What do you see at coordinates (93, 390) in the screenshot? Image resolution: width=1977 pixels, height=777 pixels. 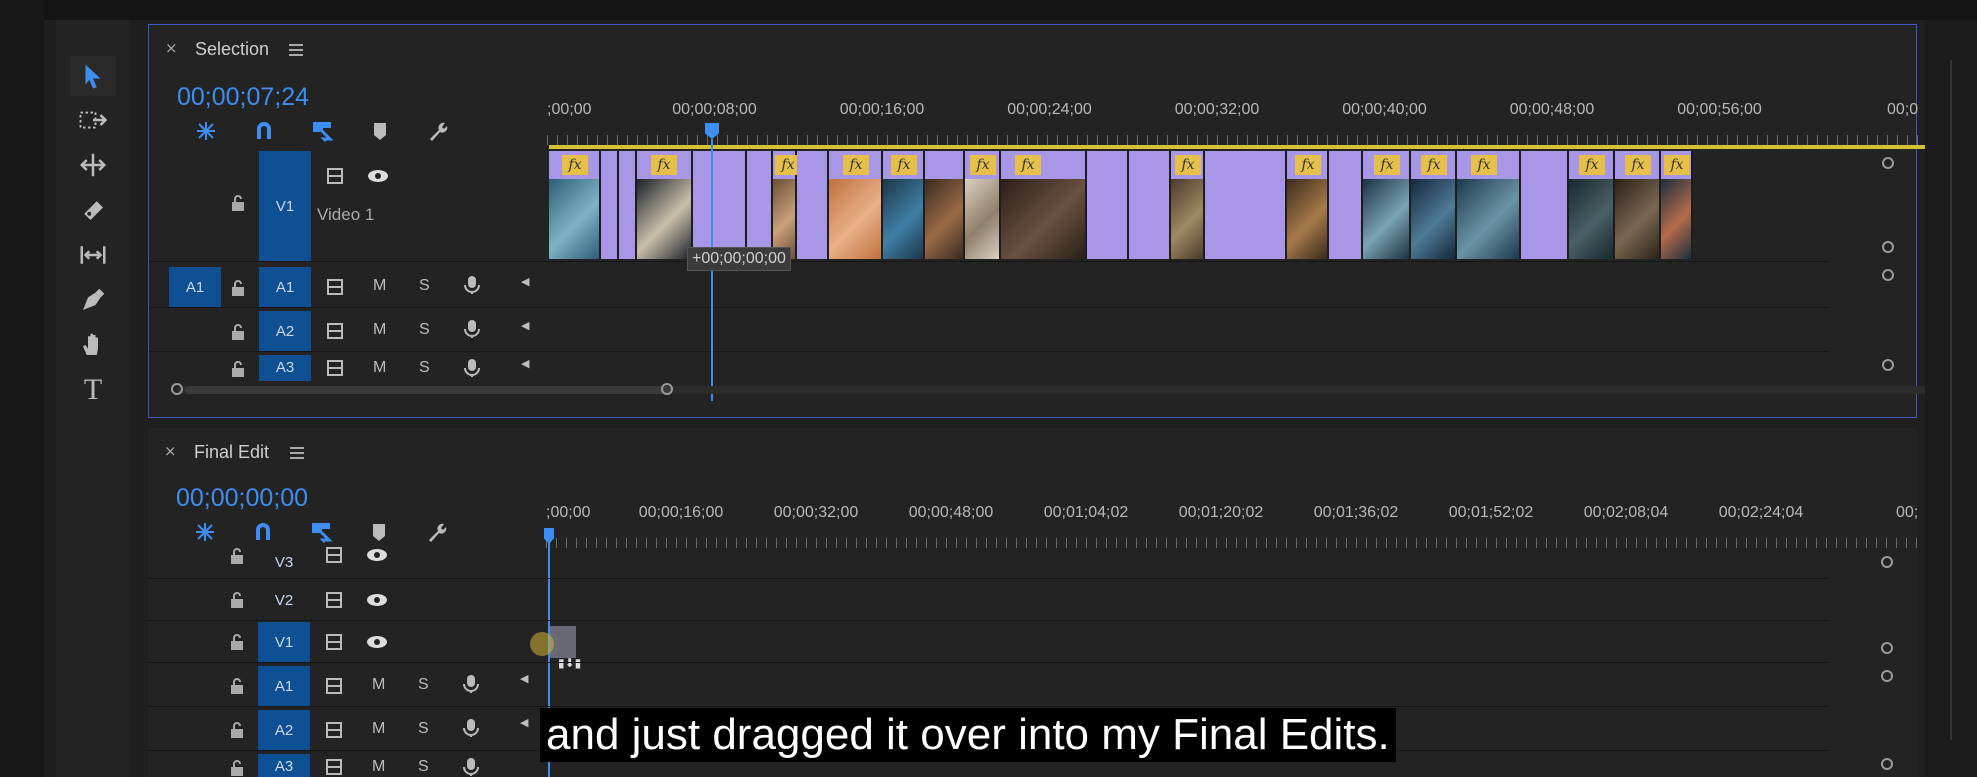 I see `type-icon: T` at bounding box center [93, 390].